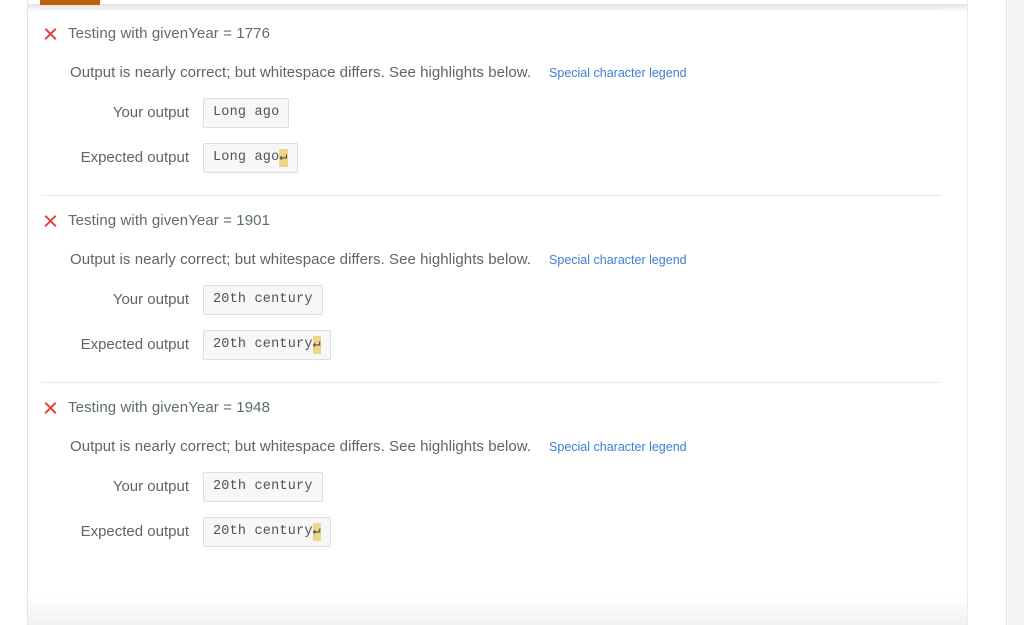 The height and width of the screenshot is (625, 1024). What do you see at coordinates (246, 113) in the screenshot?
I see `your-output-value: Long ago` at bounding box center [246, 113].